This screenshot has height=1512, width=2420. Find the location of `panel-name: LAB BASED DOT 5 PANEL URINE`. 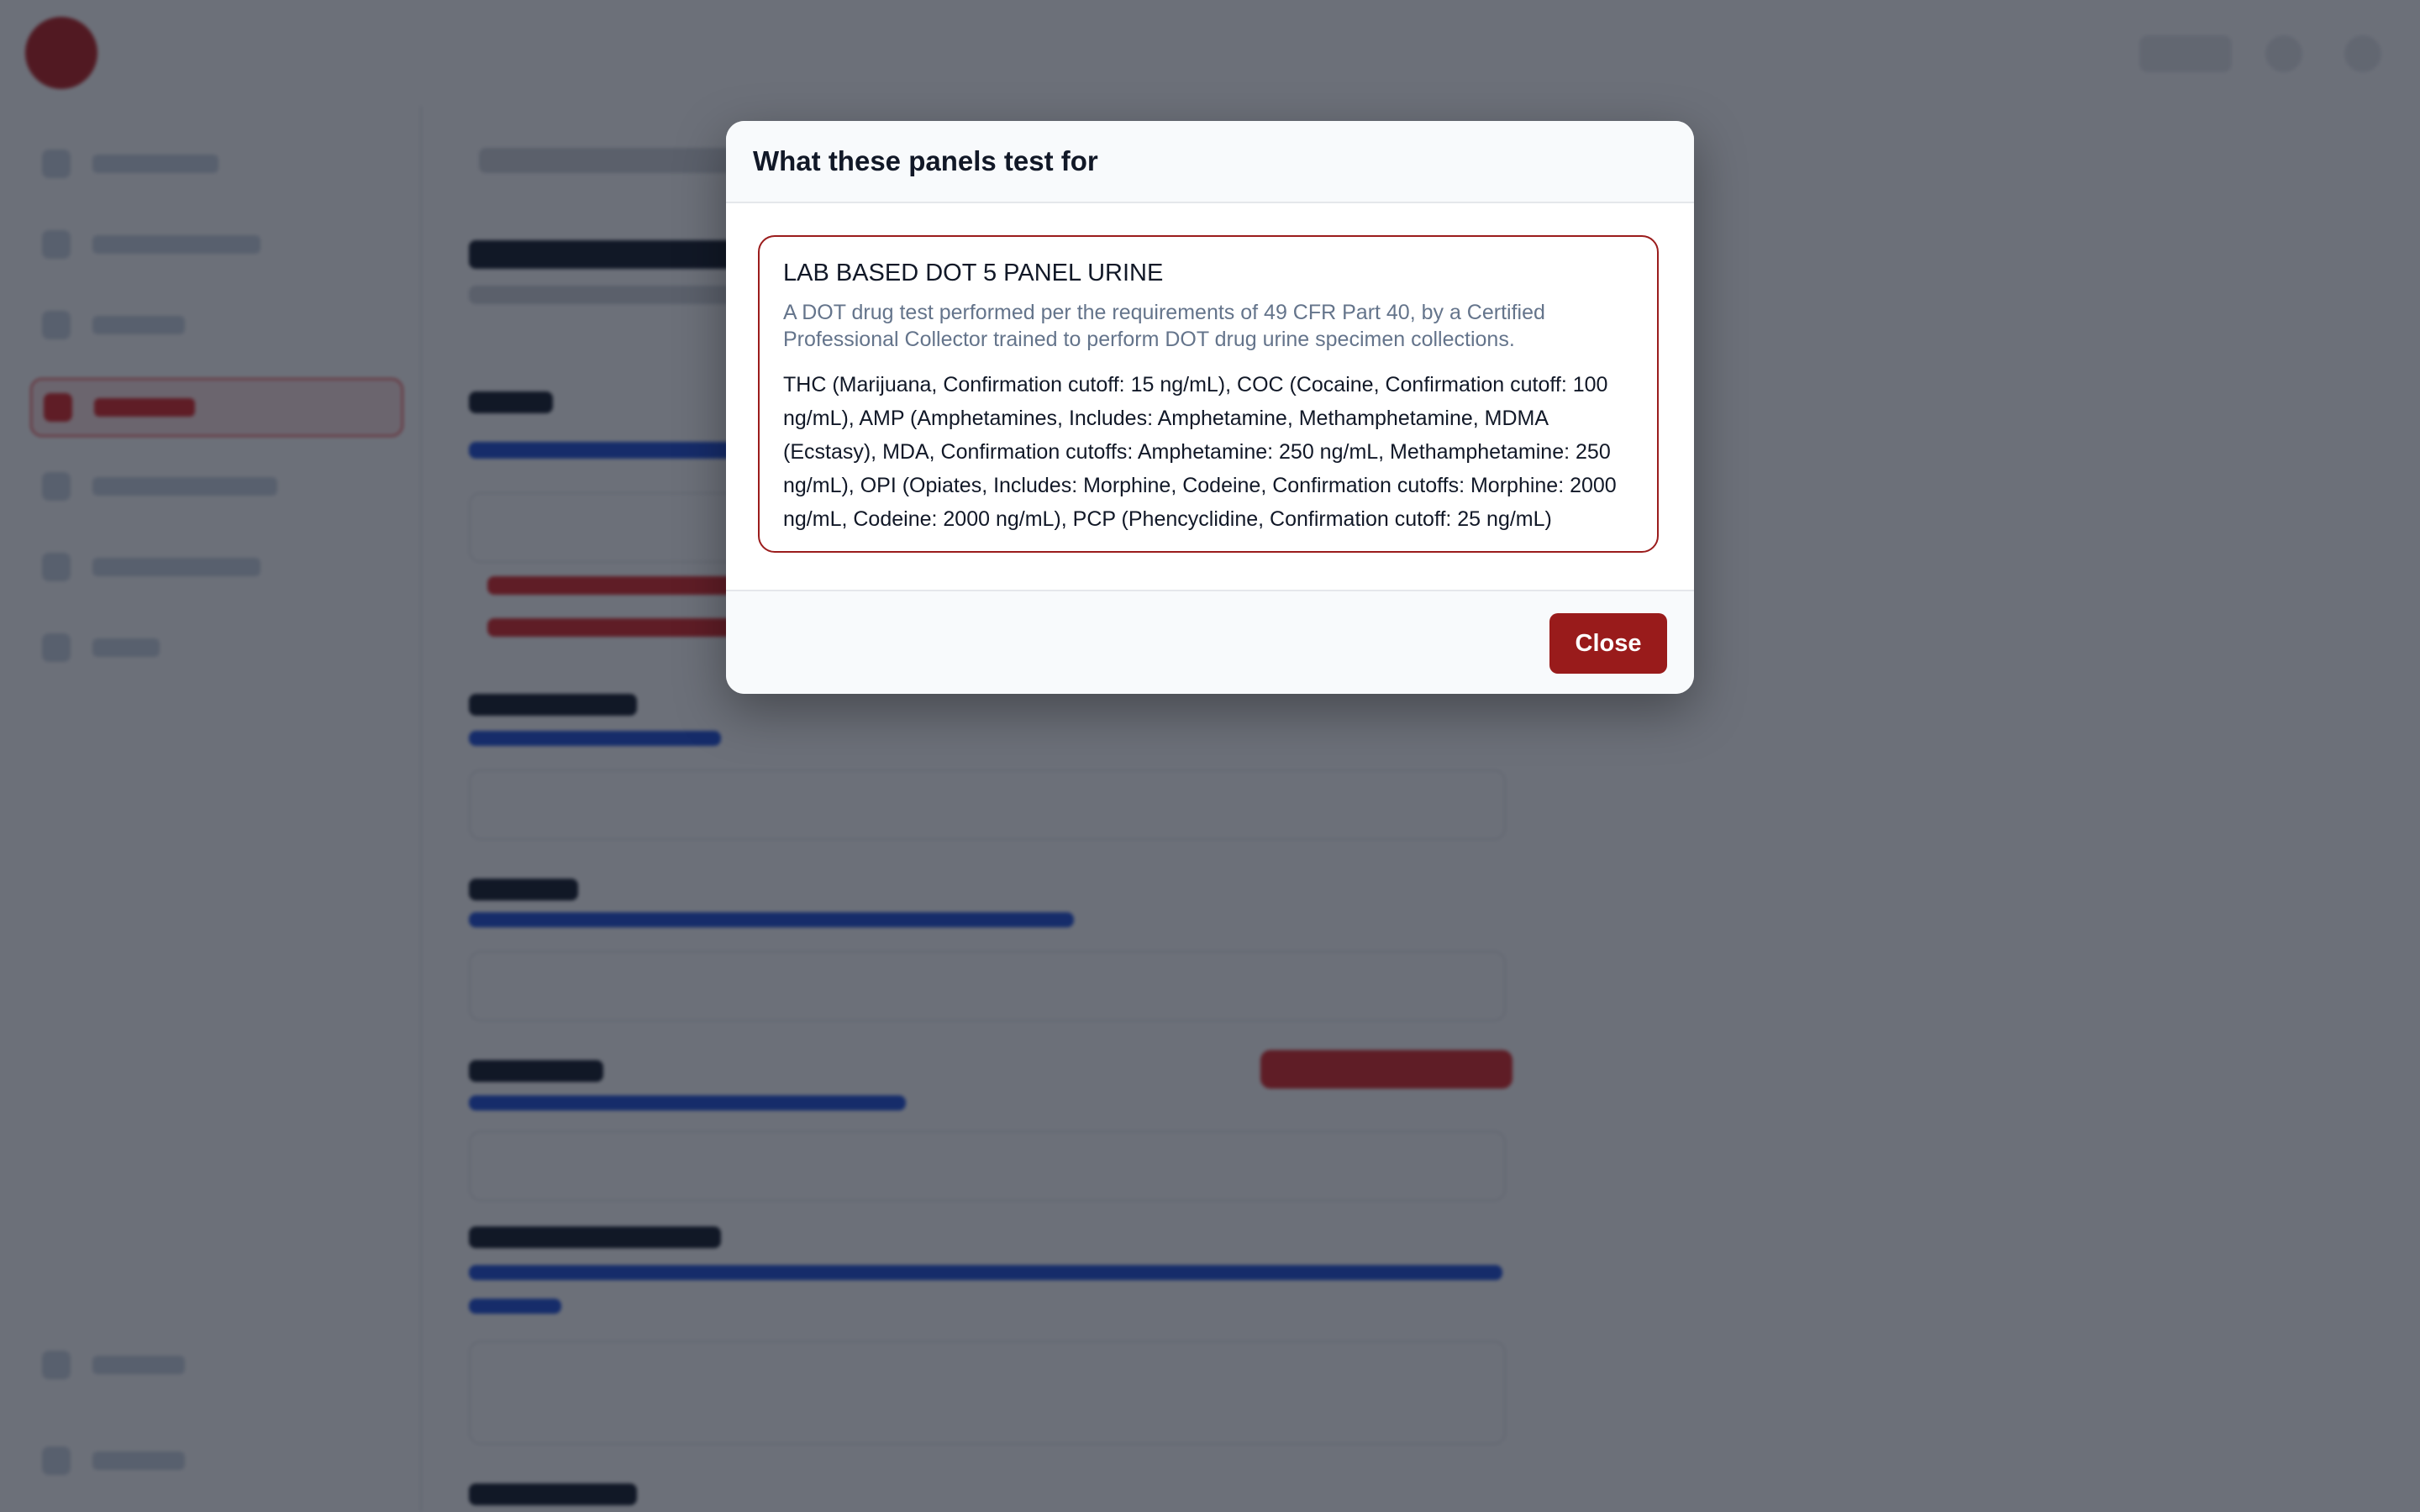

panel-name: LAB BASED DOT 5 PANEL URINE is located at coordinates (973, 273).